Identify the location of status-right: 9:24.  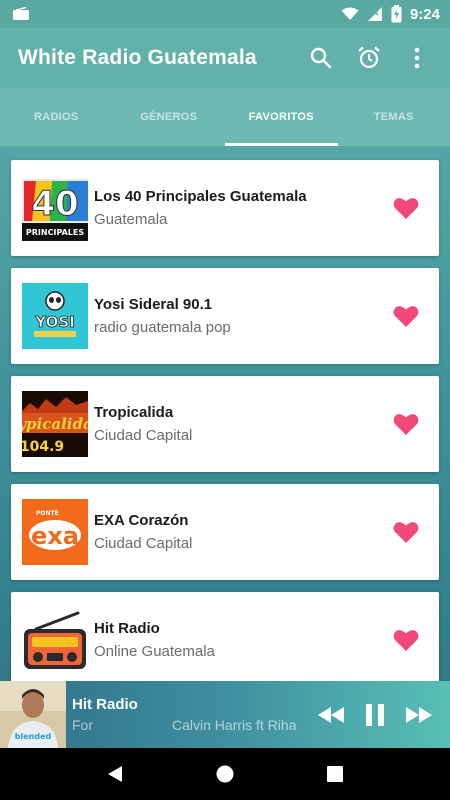
(390, 14).